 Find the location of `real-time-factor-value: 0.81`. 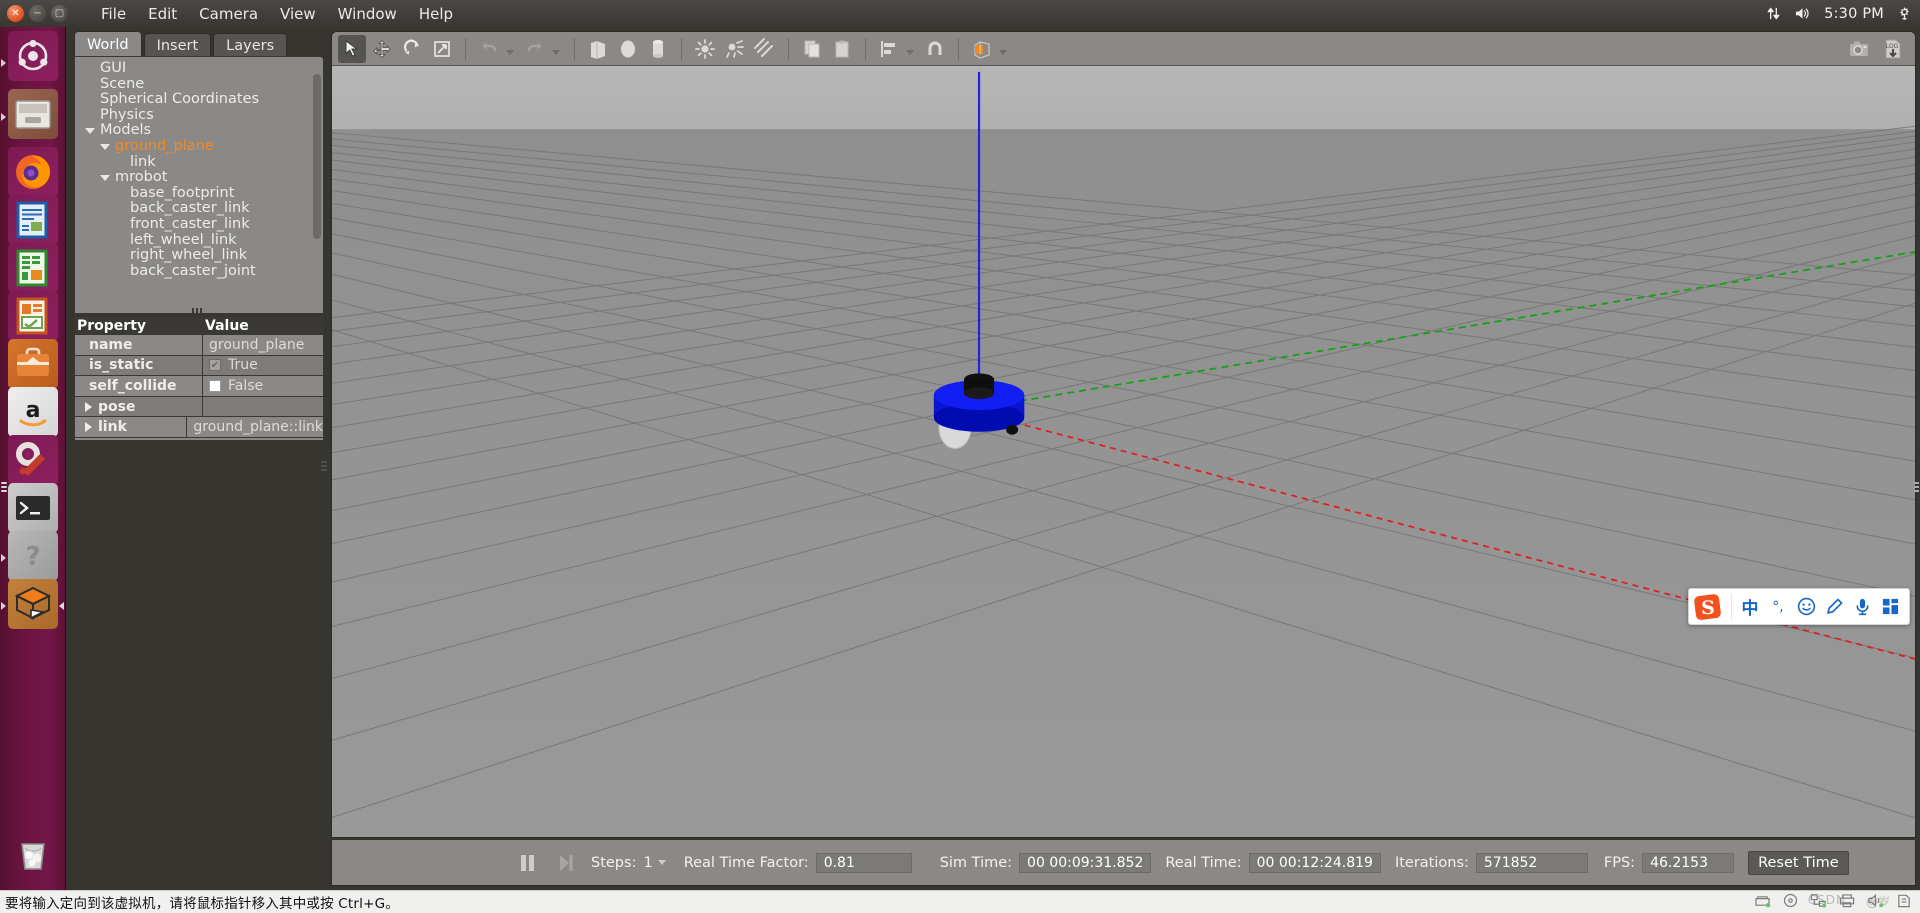

real-time-factor-value: 0.81 is located at coordinates (863, 862).